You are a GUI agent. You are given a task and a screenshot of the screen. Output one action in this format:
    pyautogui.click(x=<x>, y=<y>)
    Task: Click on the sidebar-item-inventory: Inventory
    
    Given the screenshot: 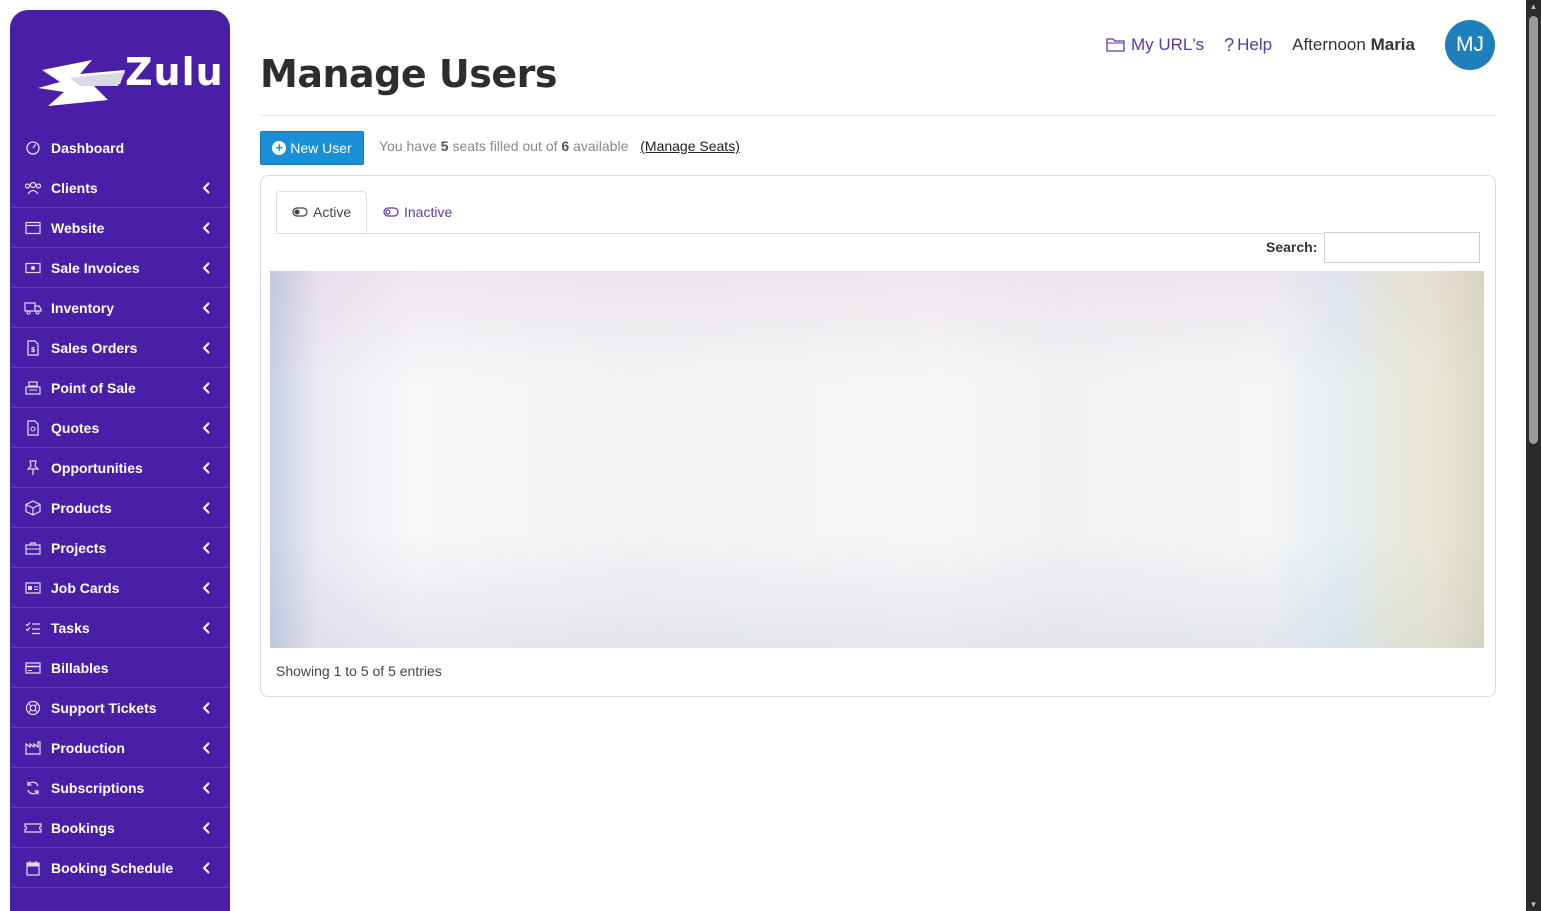 What is the action you would take?
    pyautogui.click(x=120, y=308)
    